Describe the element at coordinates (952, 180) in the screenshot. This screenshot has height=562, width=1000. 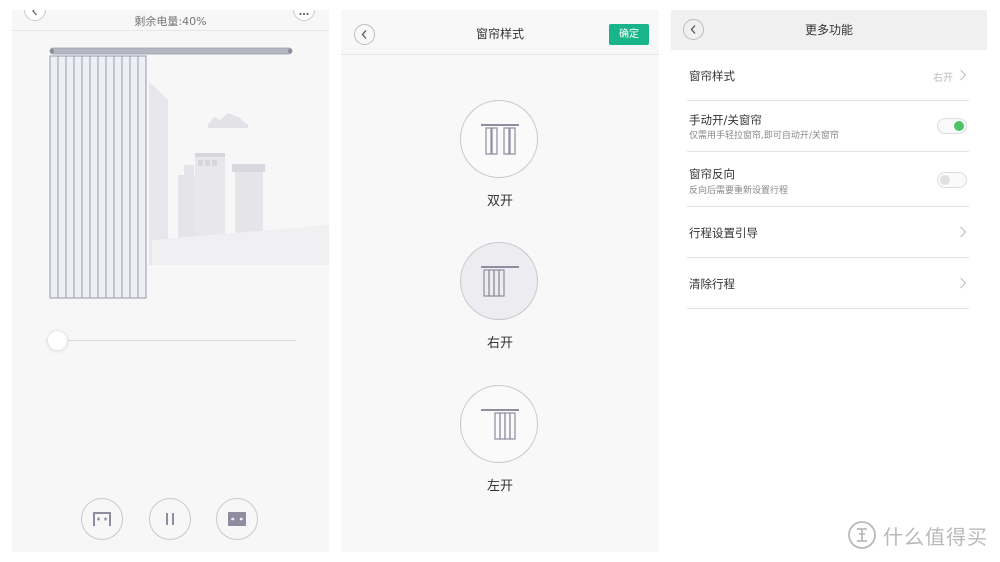
I see `reverse-toggle` at that location.